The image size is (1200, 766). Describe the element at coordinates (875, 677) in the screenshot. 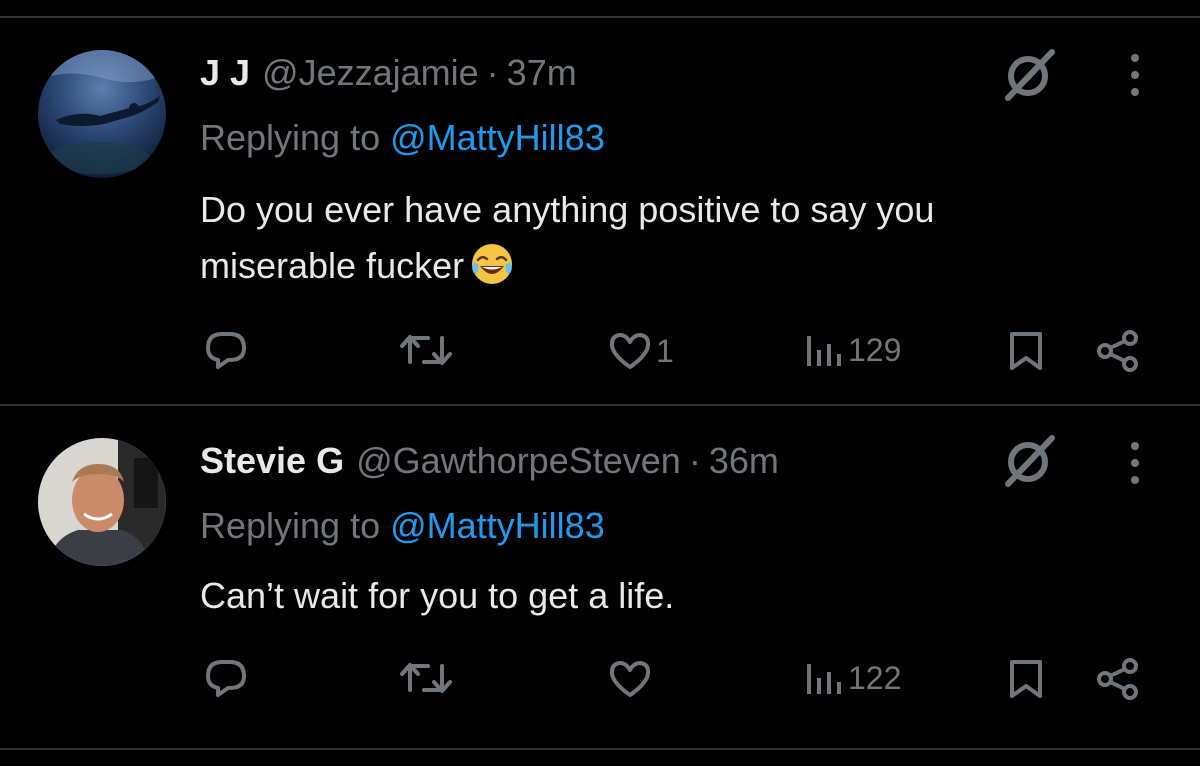

I see `views-count: 122` at that location.